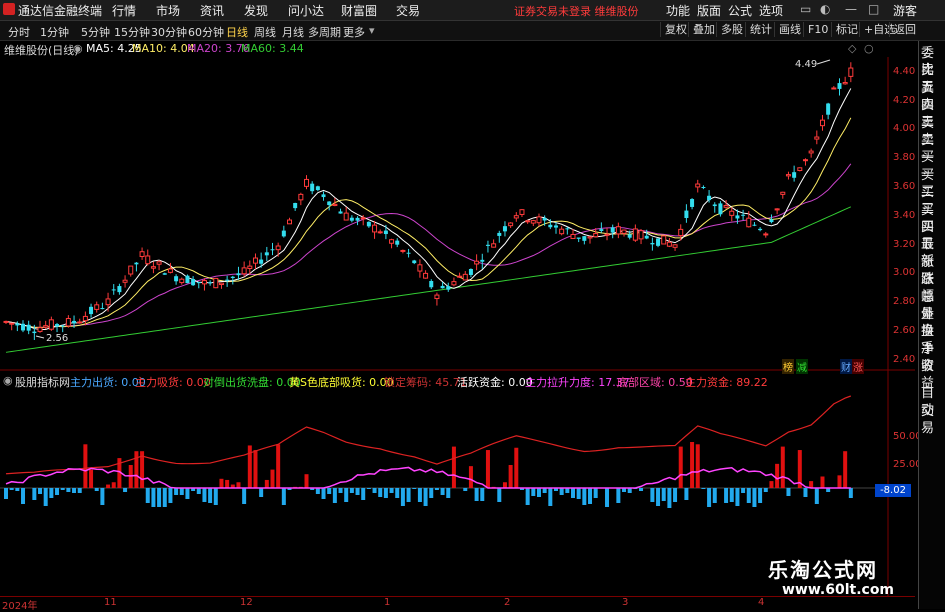 The image size is (945, 612). Describe the element at coordinates (839, 578) in the screenshot. I see `watermark: 乐淘公式网 www.60lt.com` at that location.